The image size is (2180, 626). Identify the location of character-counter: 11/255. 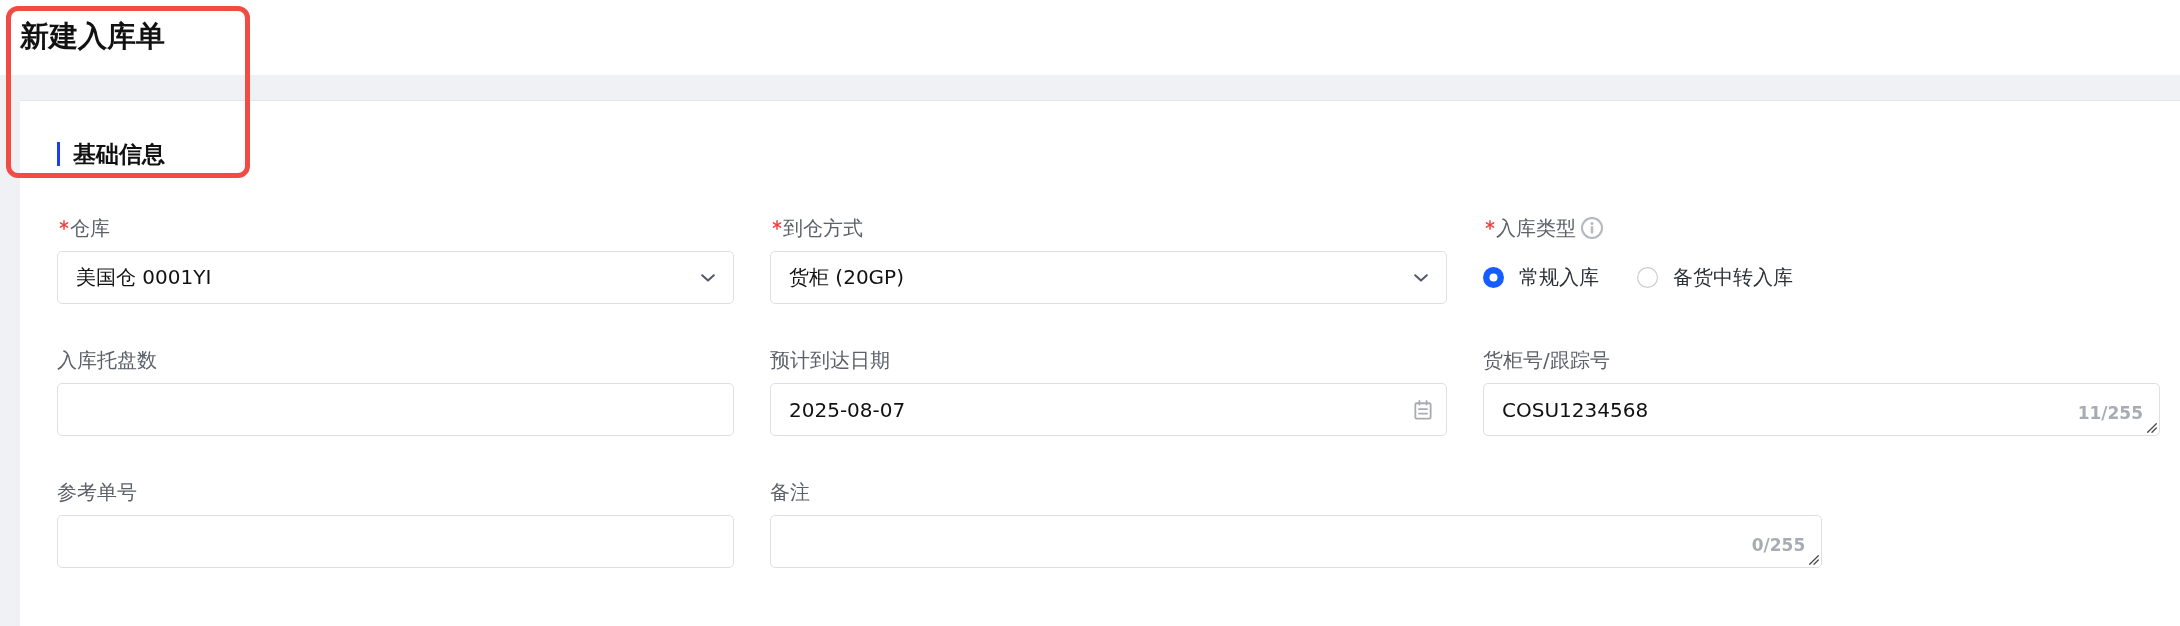
(2110, 413).